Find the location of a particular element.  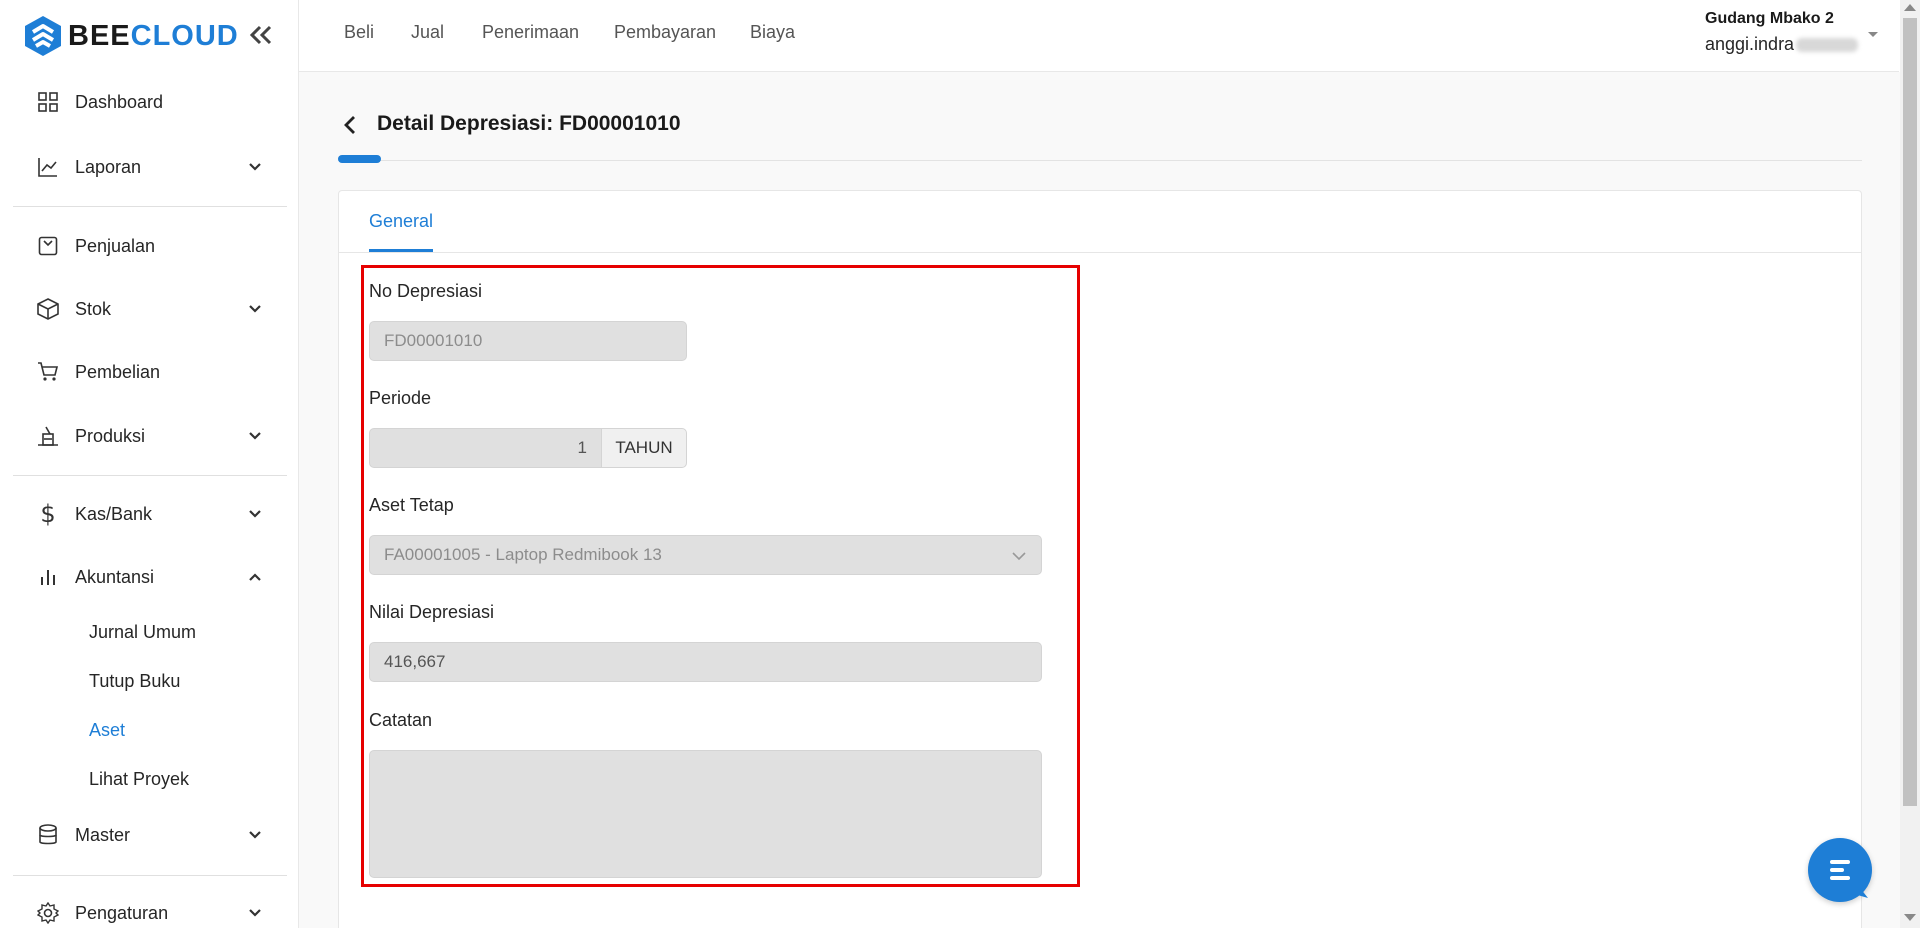

sidebar-item-label: Pembelian is located at coordinates (118, 371).